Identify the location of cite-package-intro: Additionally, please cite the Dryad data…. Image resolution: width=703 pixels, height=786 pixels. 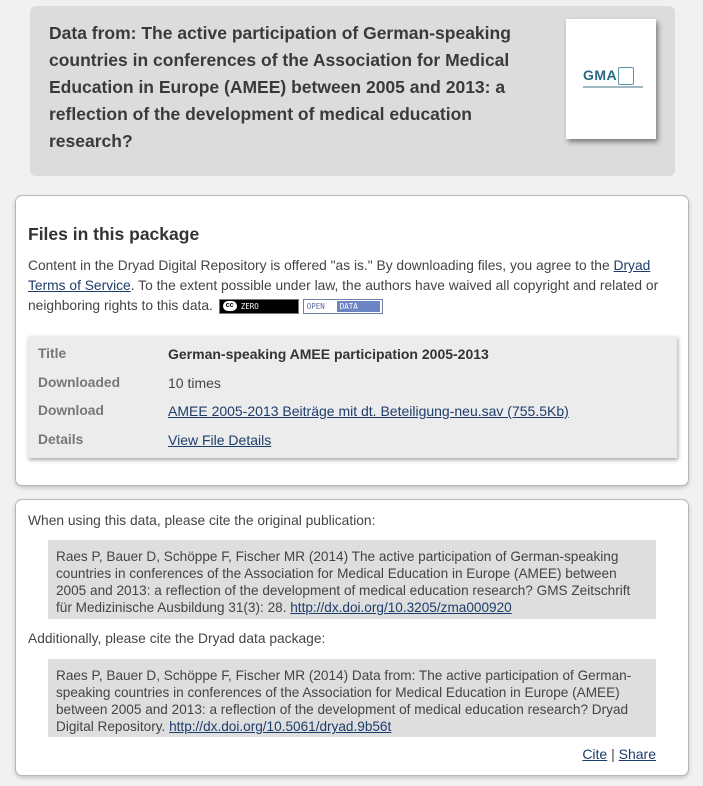
(177, 638).